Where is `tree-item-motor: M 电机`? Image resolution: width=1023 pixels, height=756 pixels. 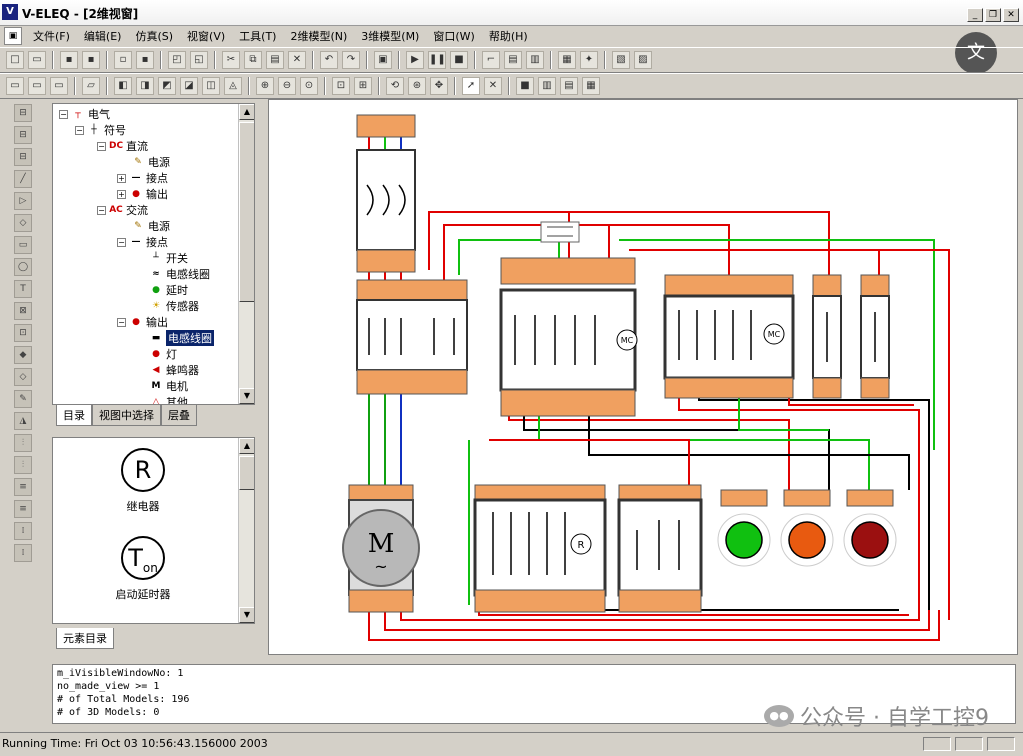
tree-item-motor: M 电机 is located at coordinates (168, 386).